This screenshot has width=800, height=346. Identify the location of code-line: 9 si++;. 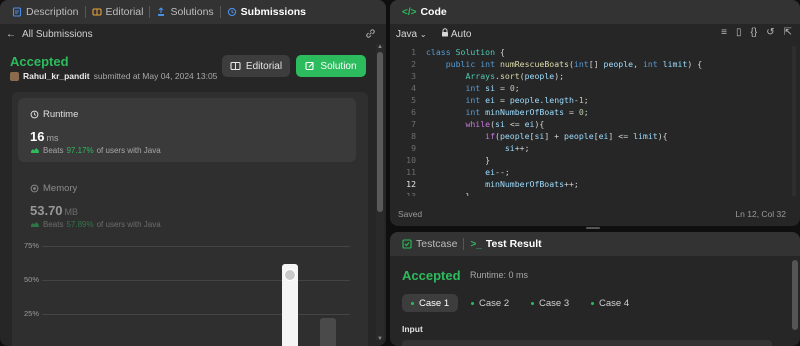
(592, 148).